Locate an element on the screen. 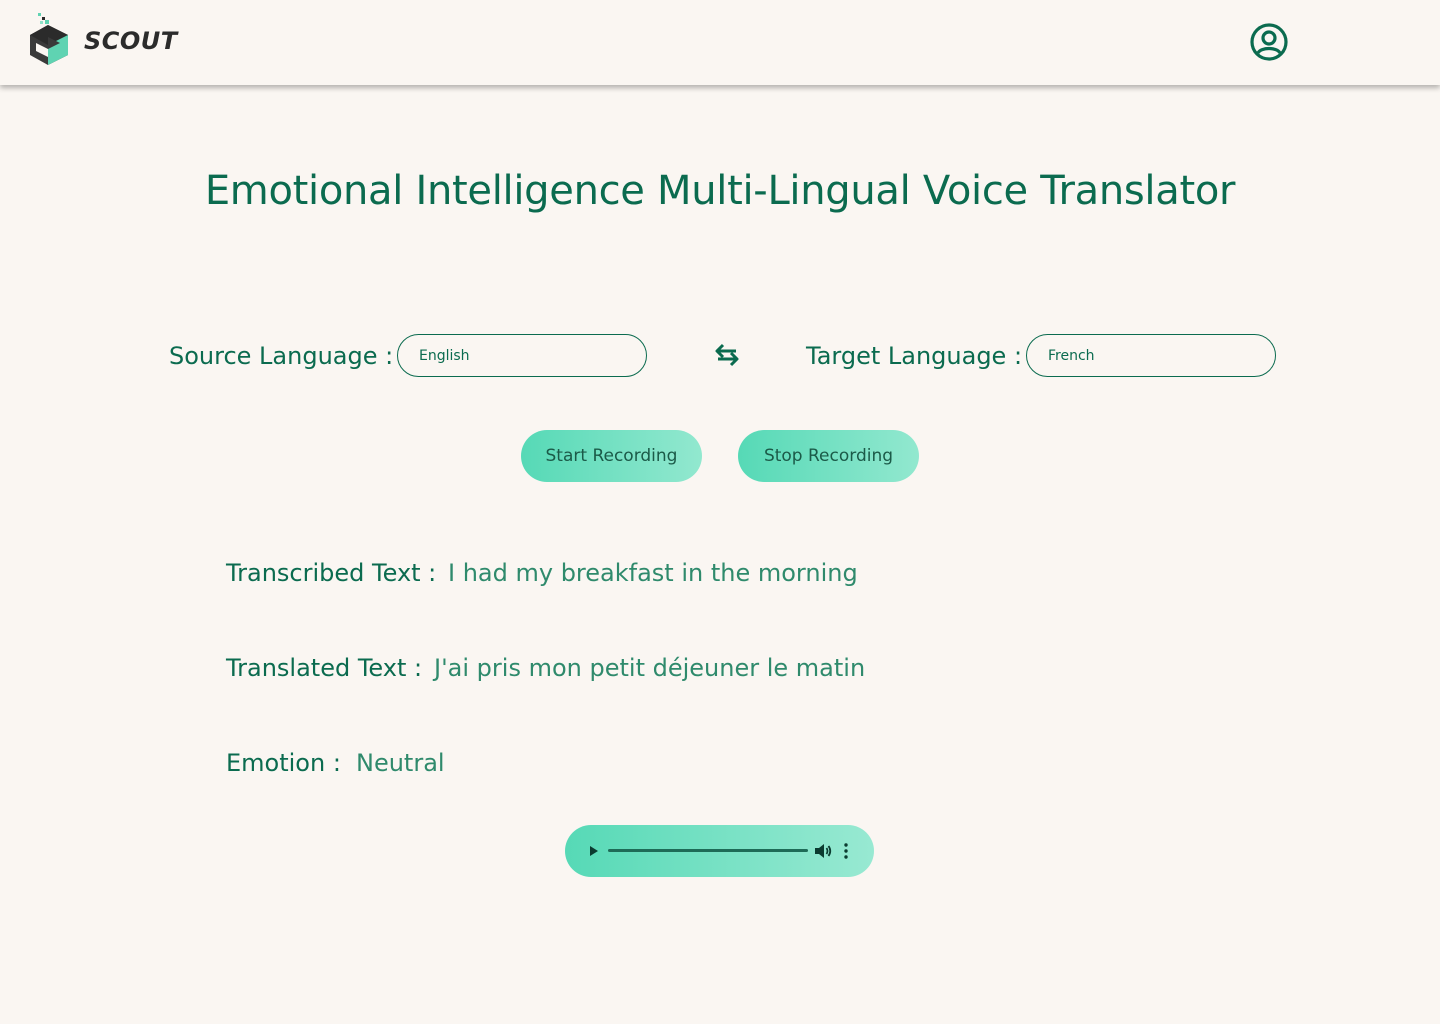  source-language-input is located at coordinates (522, 355).